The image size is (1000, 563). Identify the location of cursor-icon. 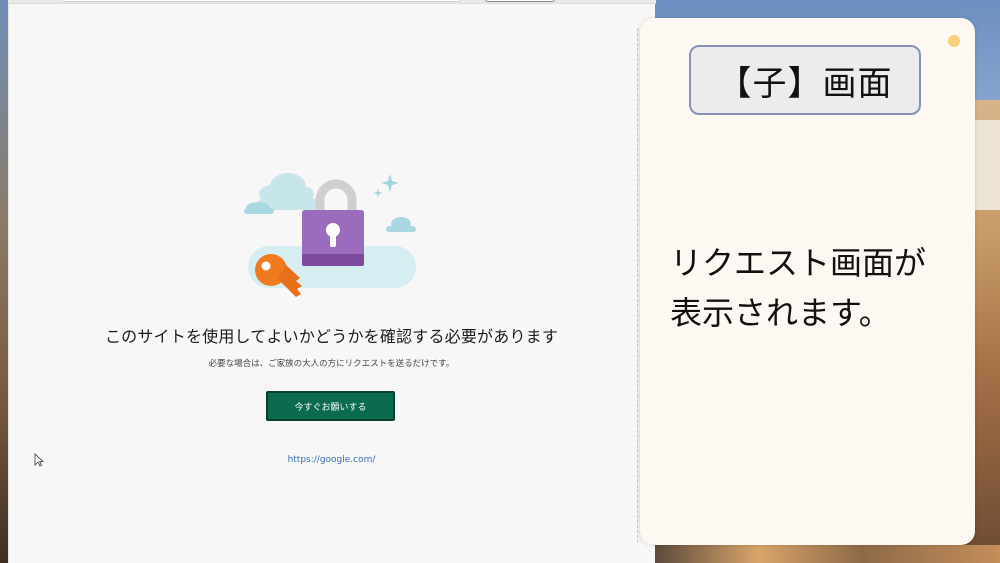
(39, 460).